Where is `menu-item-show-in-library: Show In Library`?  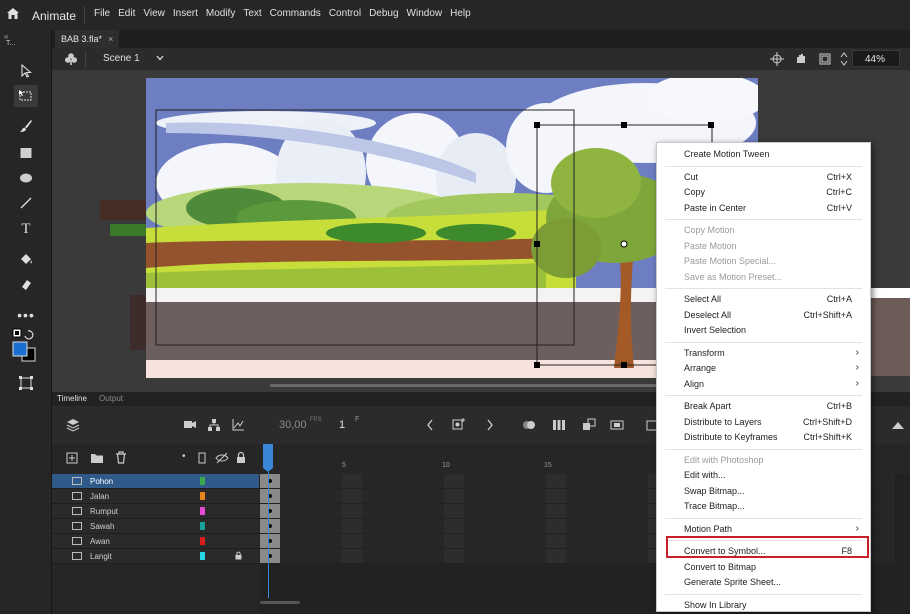
menu-item-show-in-library: Show In Library is located at coordinates (777, 605).